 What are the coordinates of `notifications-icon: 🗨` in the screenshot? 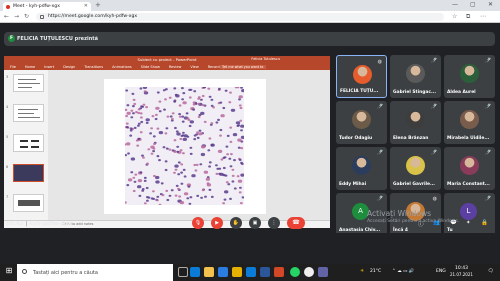 It's located at (491, 271).